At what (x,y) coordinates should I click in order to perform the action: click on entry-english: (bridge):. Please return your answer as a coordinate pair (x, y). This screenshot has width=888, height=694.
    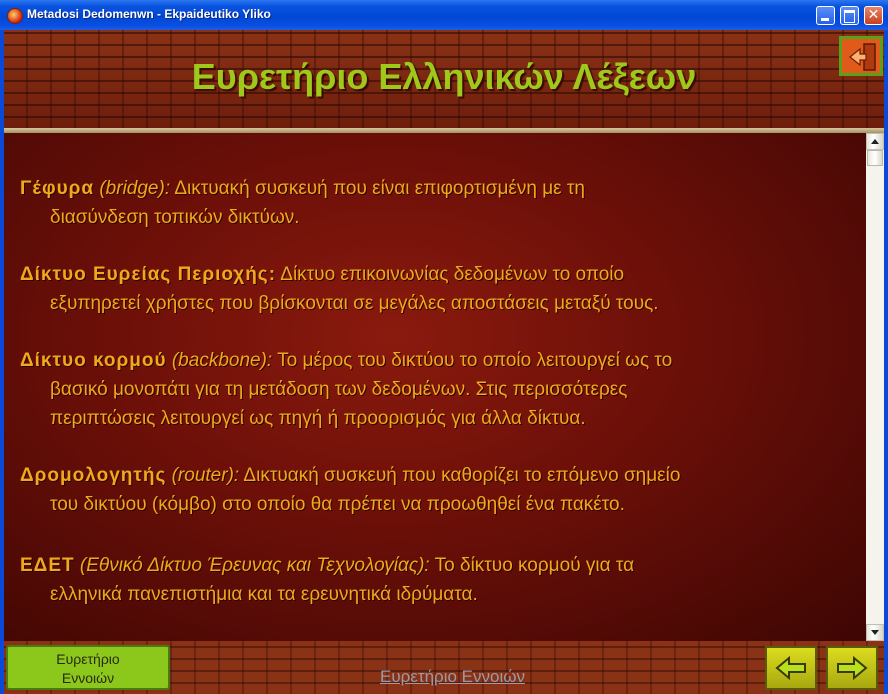
    Looking at the image, I should click on (135, 188).